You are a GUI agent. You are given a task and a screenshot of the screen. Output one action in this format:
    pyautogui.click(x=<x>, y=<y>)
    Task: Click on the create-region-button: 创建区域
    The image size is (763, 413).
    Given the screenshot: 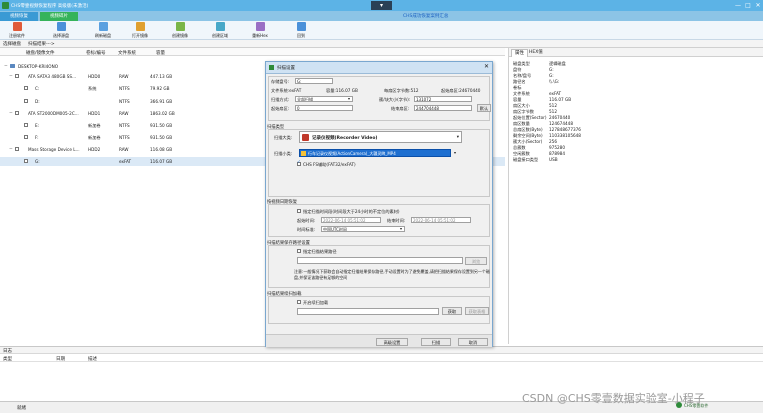 What is the action you would take?
    pyautogui.click(x=220, y=30)
    